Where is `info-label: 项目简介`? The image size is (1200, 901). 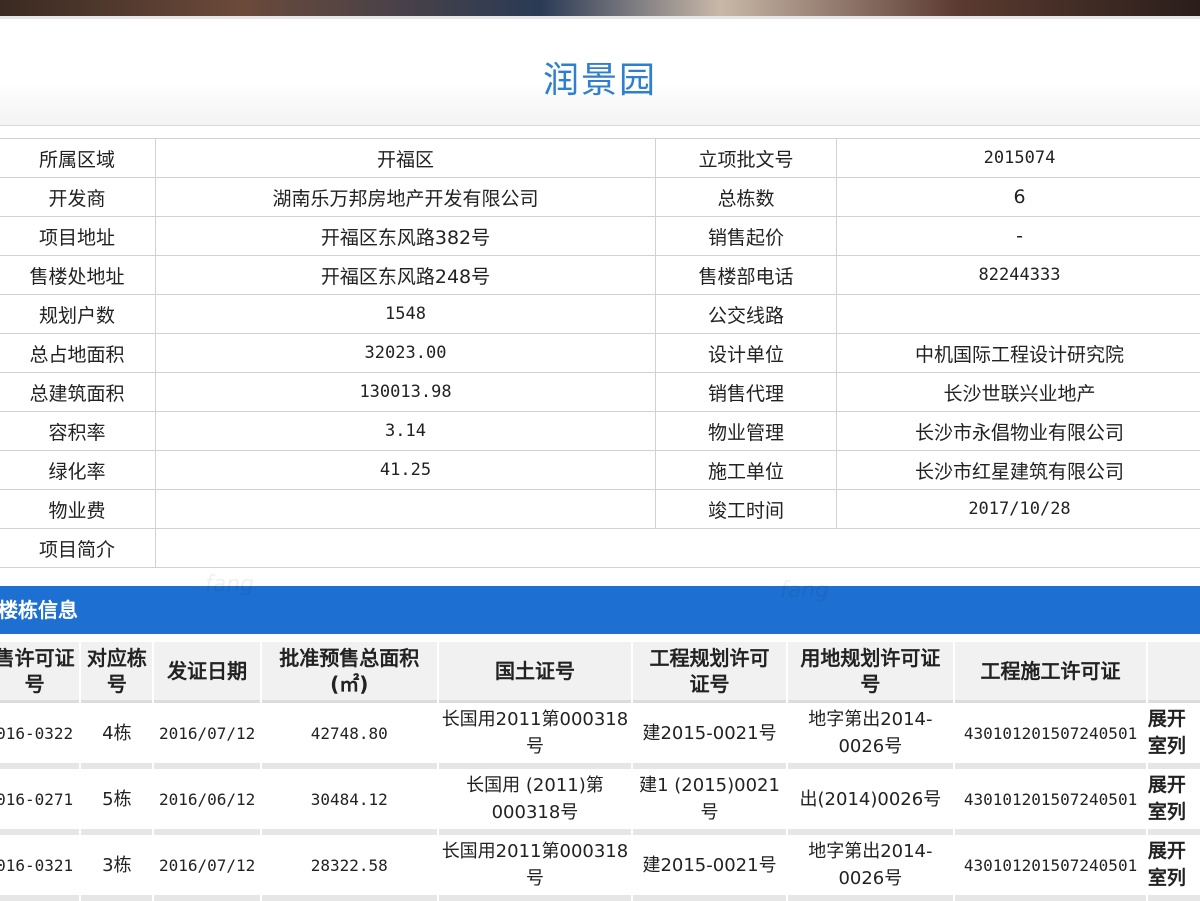 info-label: 项目简介 is located at coordinates (78, 548).